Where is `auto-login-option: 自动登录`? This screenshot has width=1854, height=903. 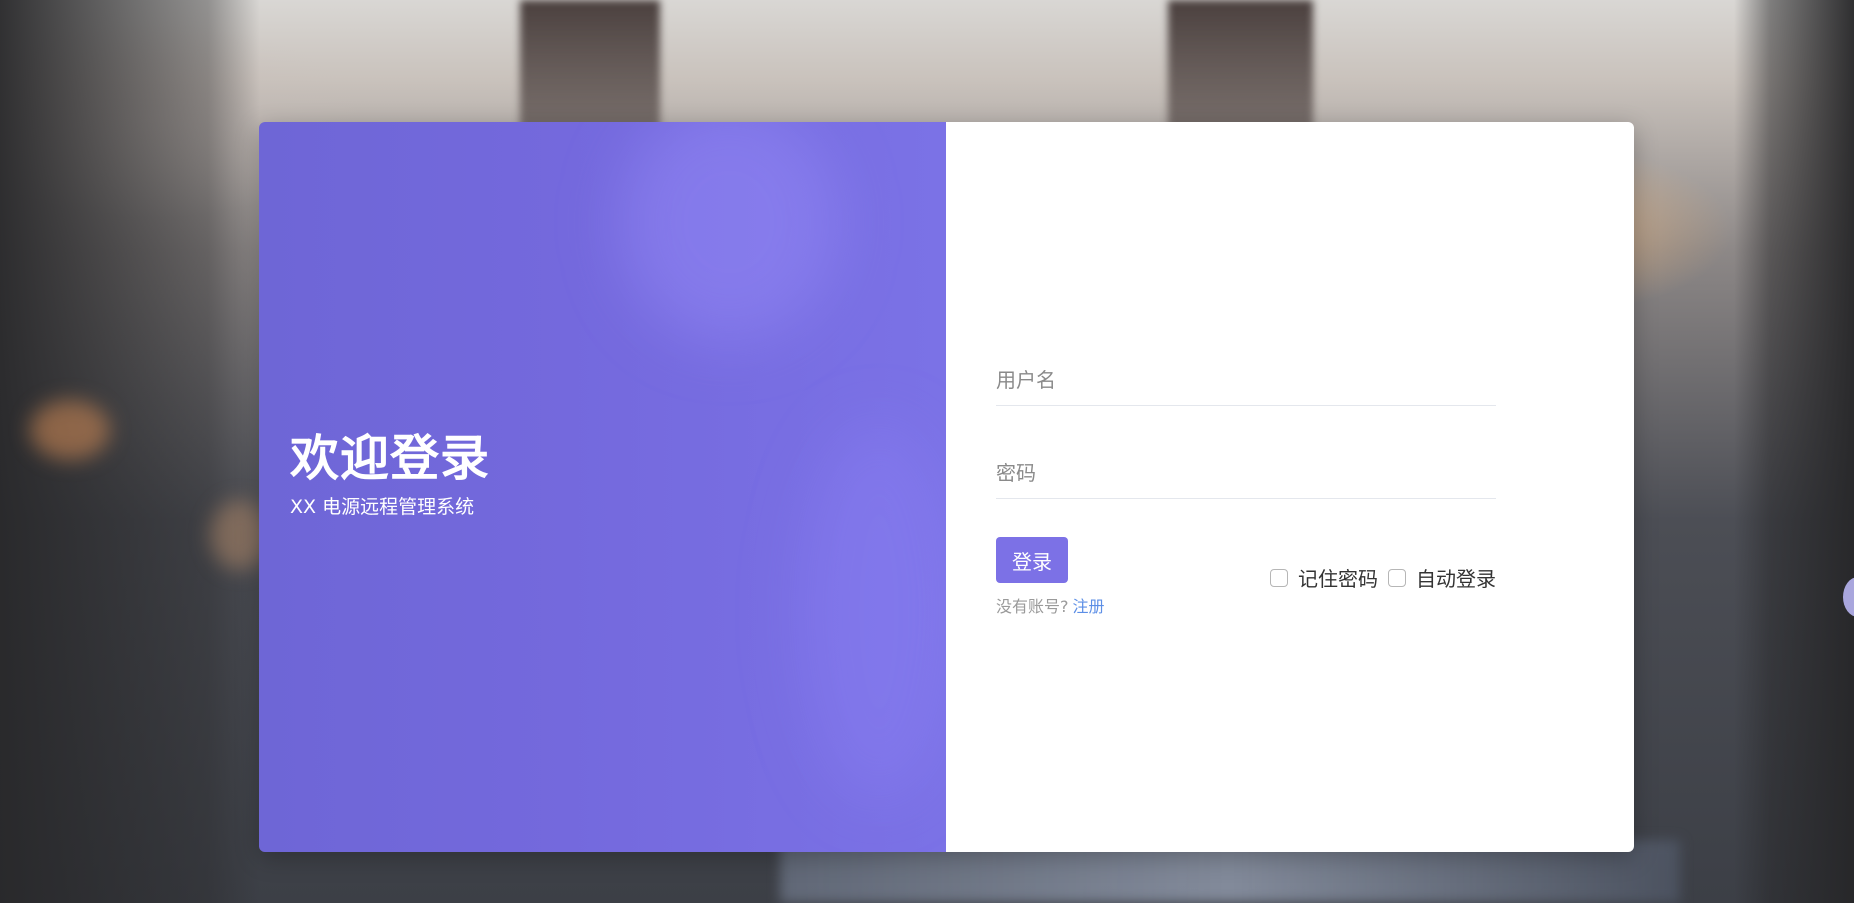
auto-login-option: 自动登录 is located at coordinates (1442, 577).